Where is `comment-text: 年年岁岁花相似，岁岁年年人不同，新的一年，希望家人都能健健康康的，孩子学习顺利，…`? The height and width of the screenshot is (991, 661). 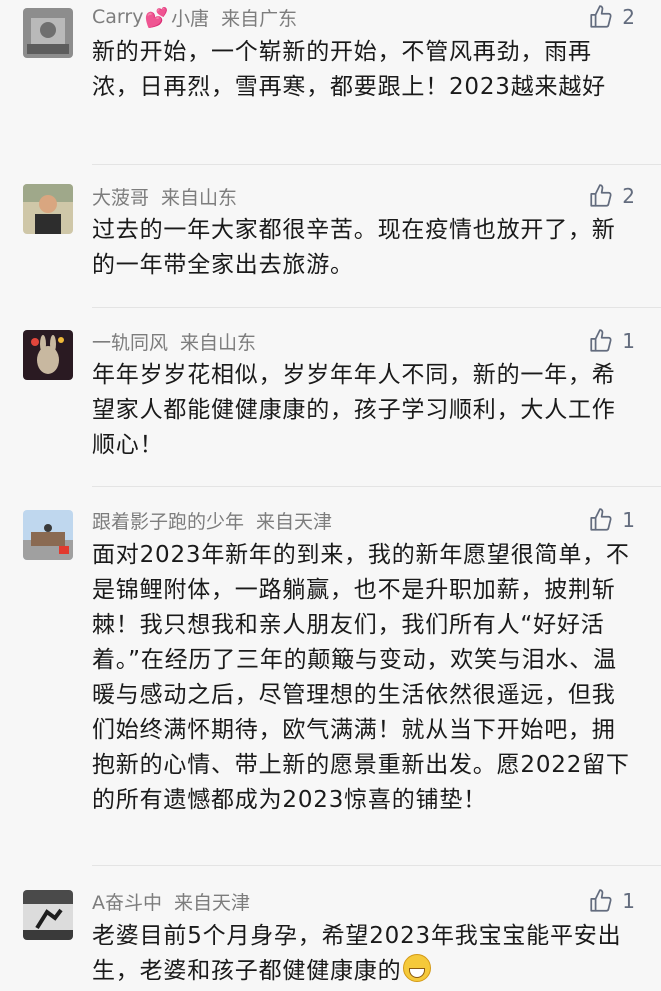
comment-text: 年年岁岁花相似，岁岁年年人不同，新的一年，希望家人都能健健康康的，孩子学习顺利，… is located at coordinates (354, 410).